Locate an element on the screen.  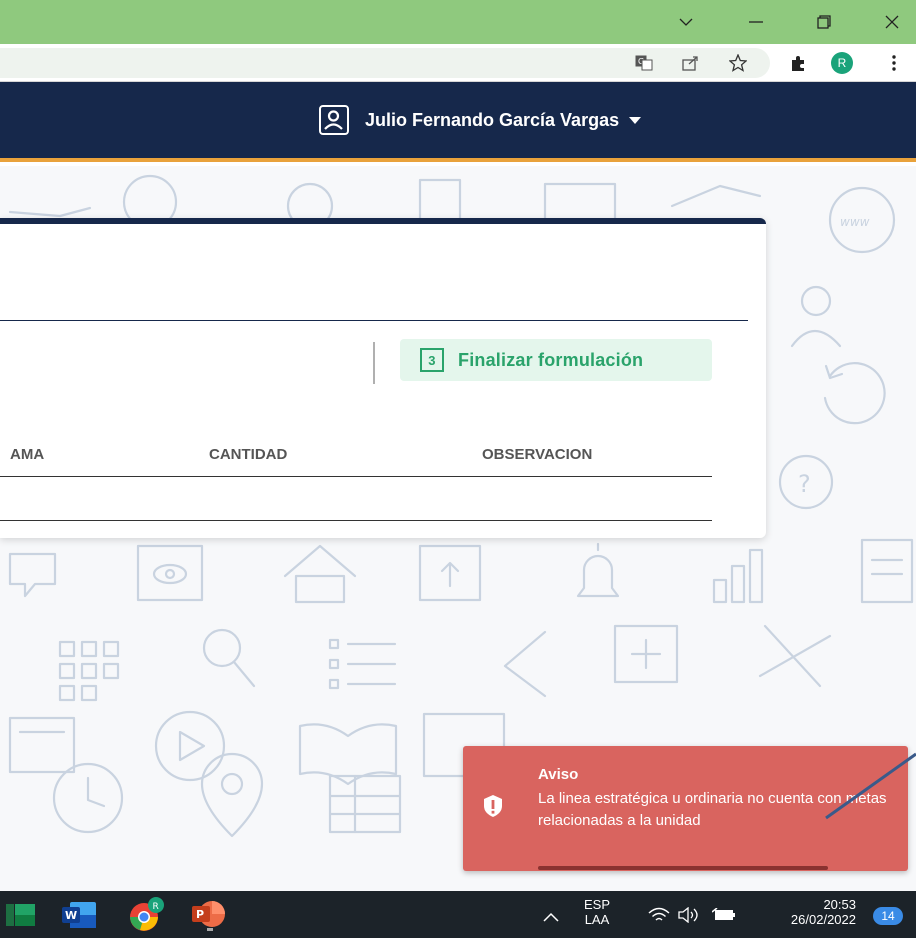
notifications-count: 14 is located at coordinates (888, 916).